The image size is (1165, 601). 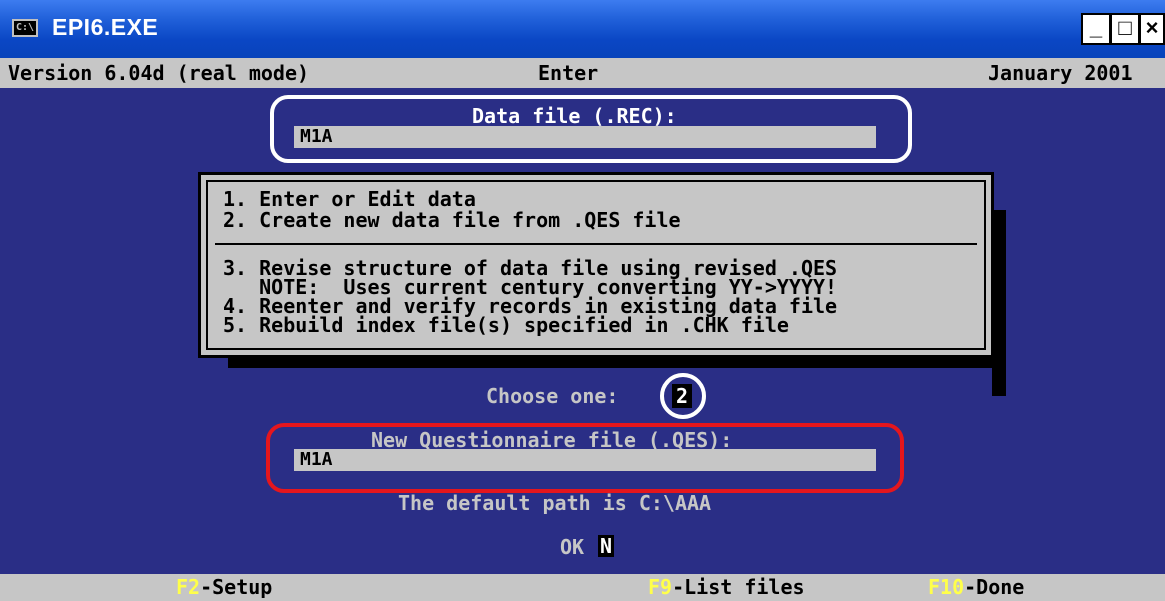 I want to click on f2-setup-key: F2-Setup, so click(x=224, y=587).